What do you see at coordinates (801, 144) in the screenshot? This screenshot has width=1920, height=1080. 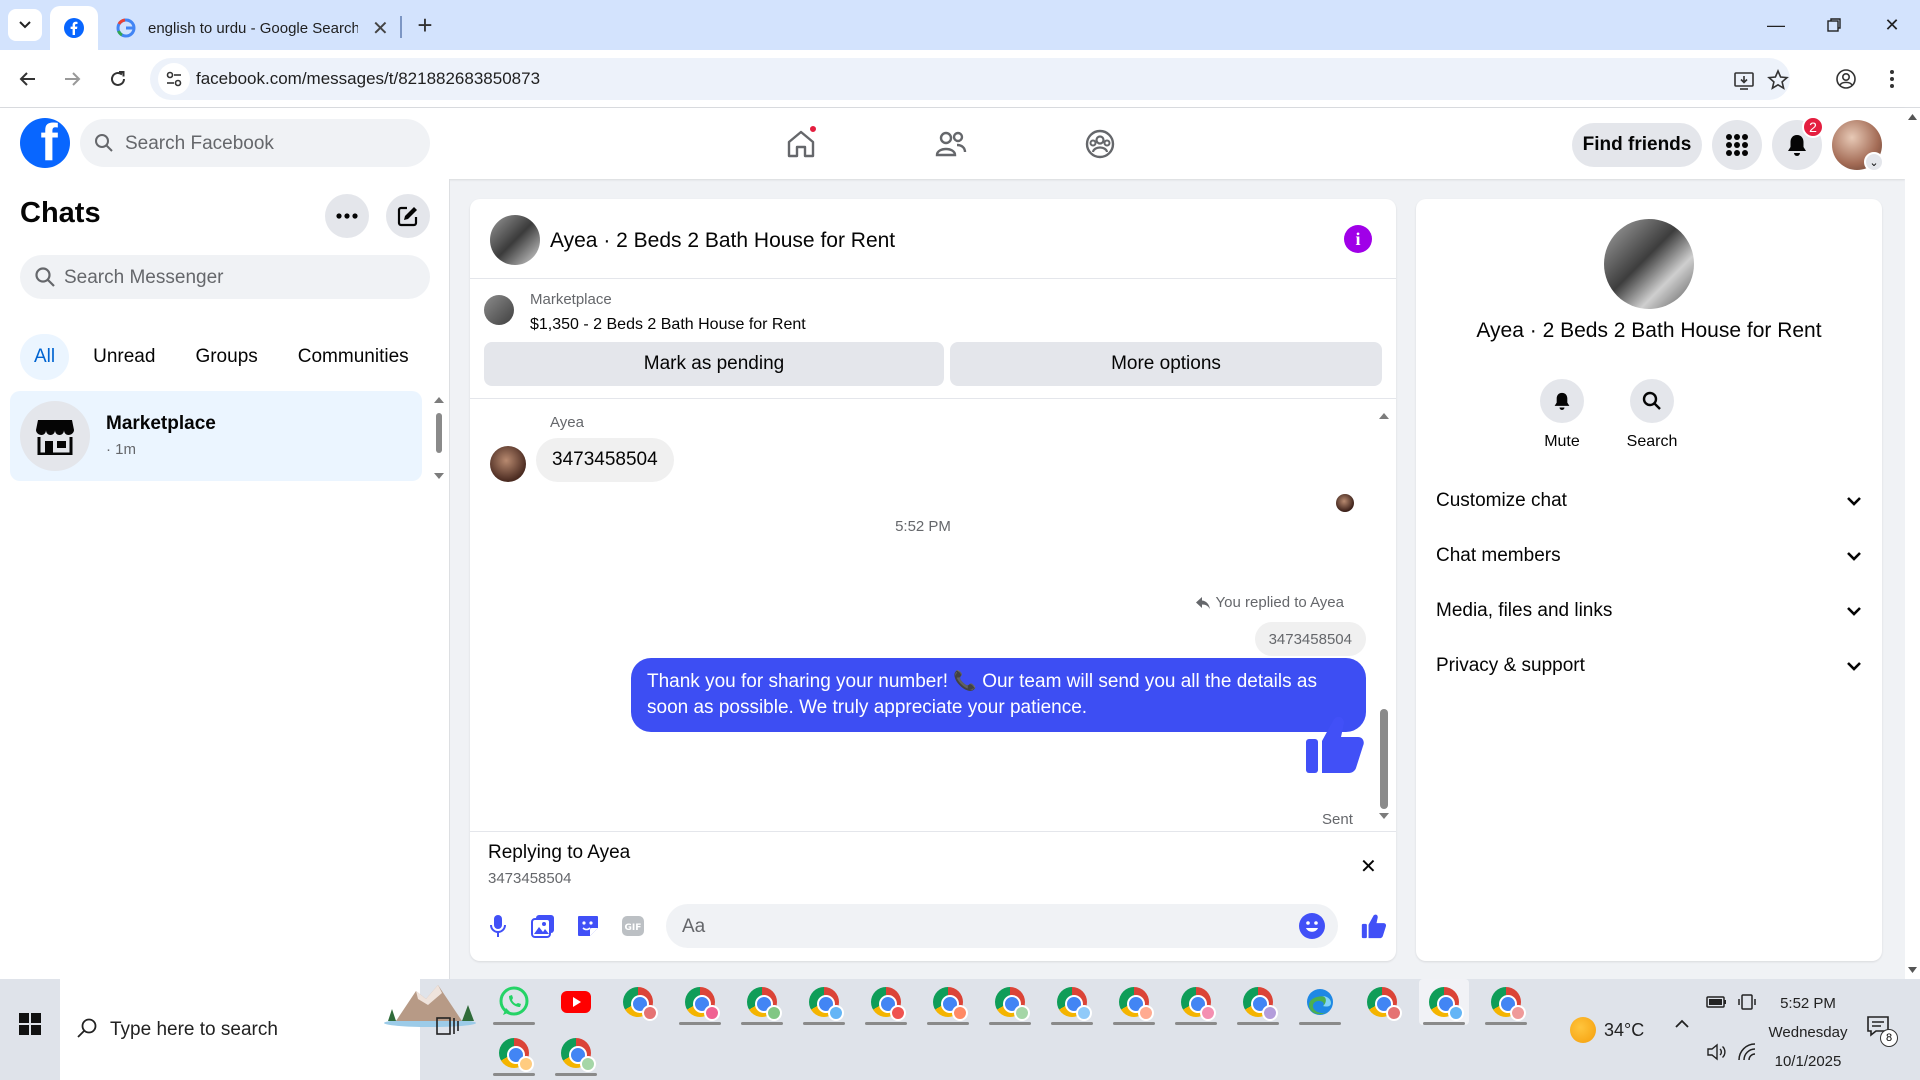 I see `nav-home` at bounding box center [801, 144].